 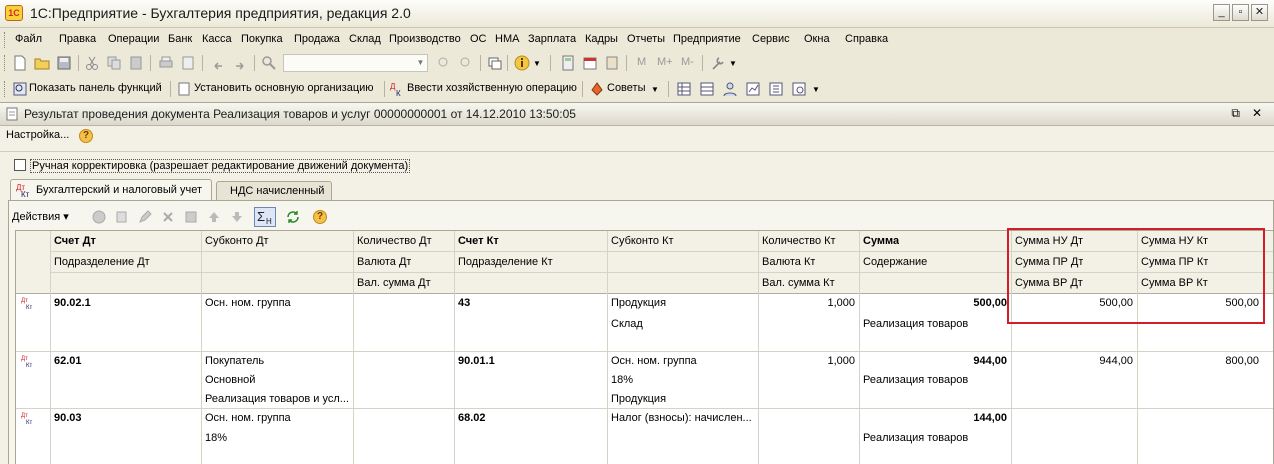 I want to click on sum-nu-icon: ΣН, so click(x=265, y=217).